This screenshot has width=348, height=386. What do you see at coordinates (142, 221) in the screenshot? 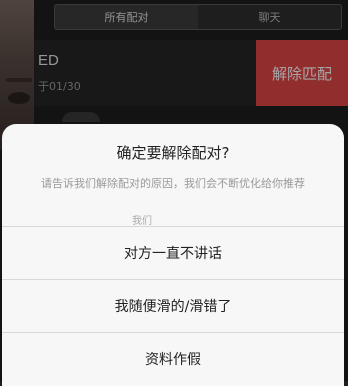
I see `dialog-message-tail: 我们` at bounding box center [142, 221].